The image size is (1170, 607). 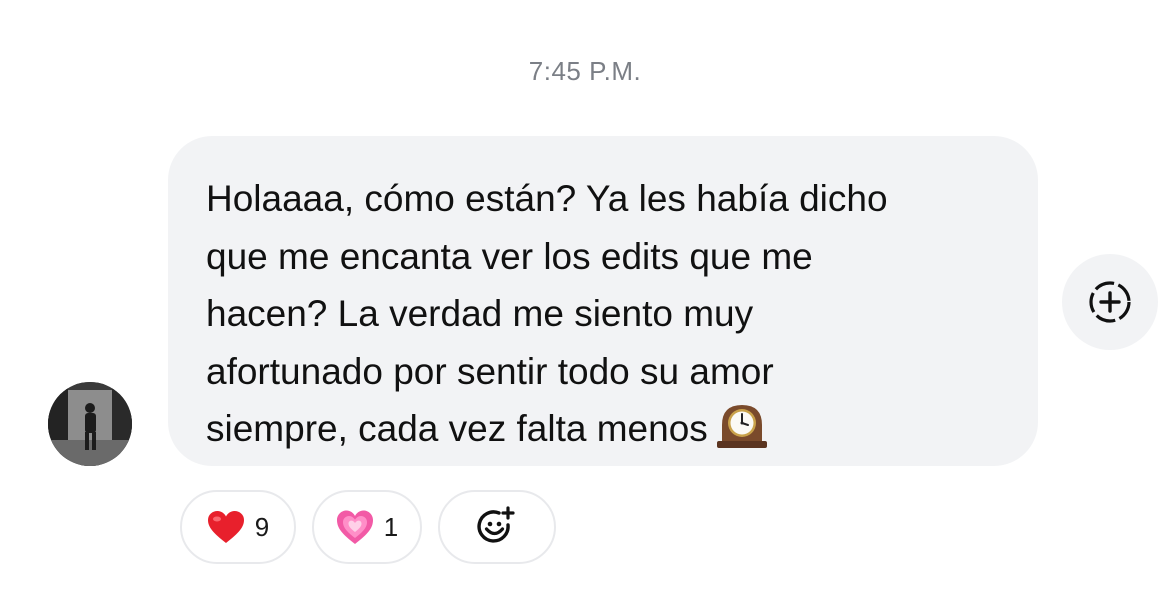 What do you see at coordinates (225, 527) in the screenshot?
I see `red-heart-icon` at bounding box center [225, 527].